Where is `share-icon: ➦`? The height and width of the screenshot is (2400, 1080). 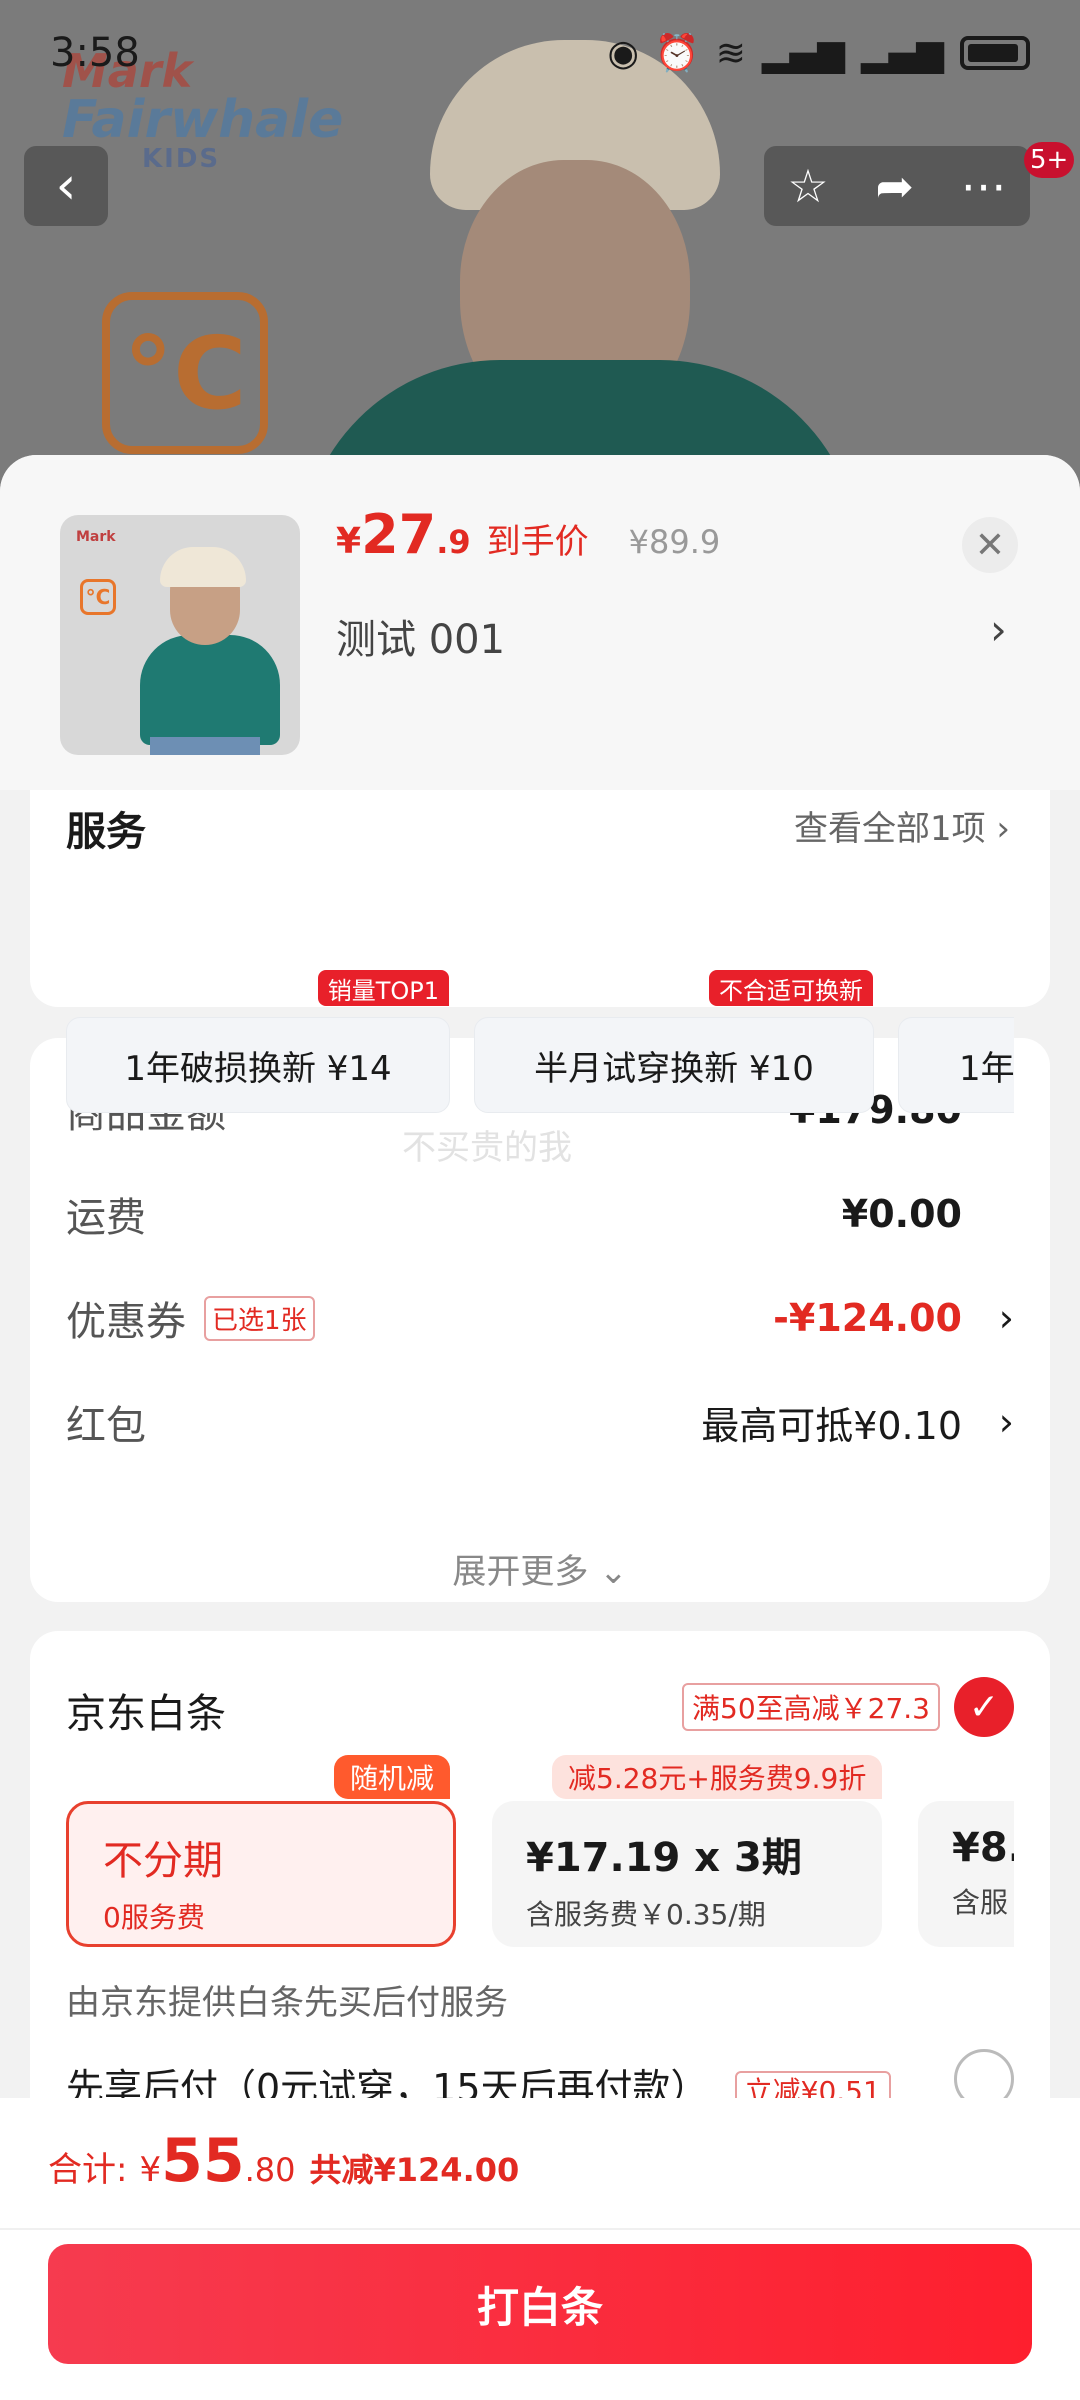
share-icon: ➦ is located at coordinates (894, 186).